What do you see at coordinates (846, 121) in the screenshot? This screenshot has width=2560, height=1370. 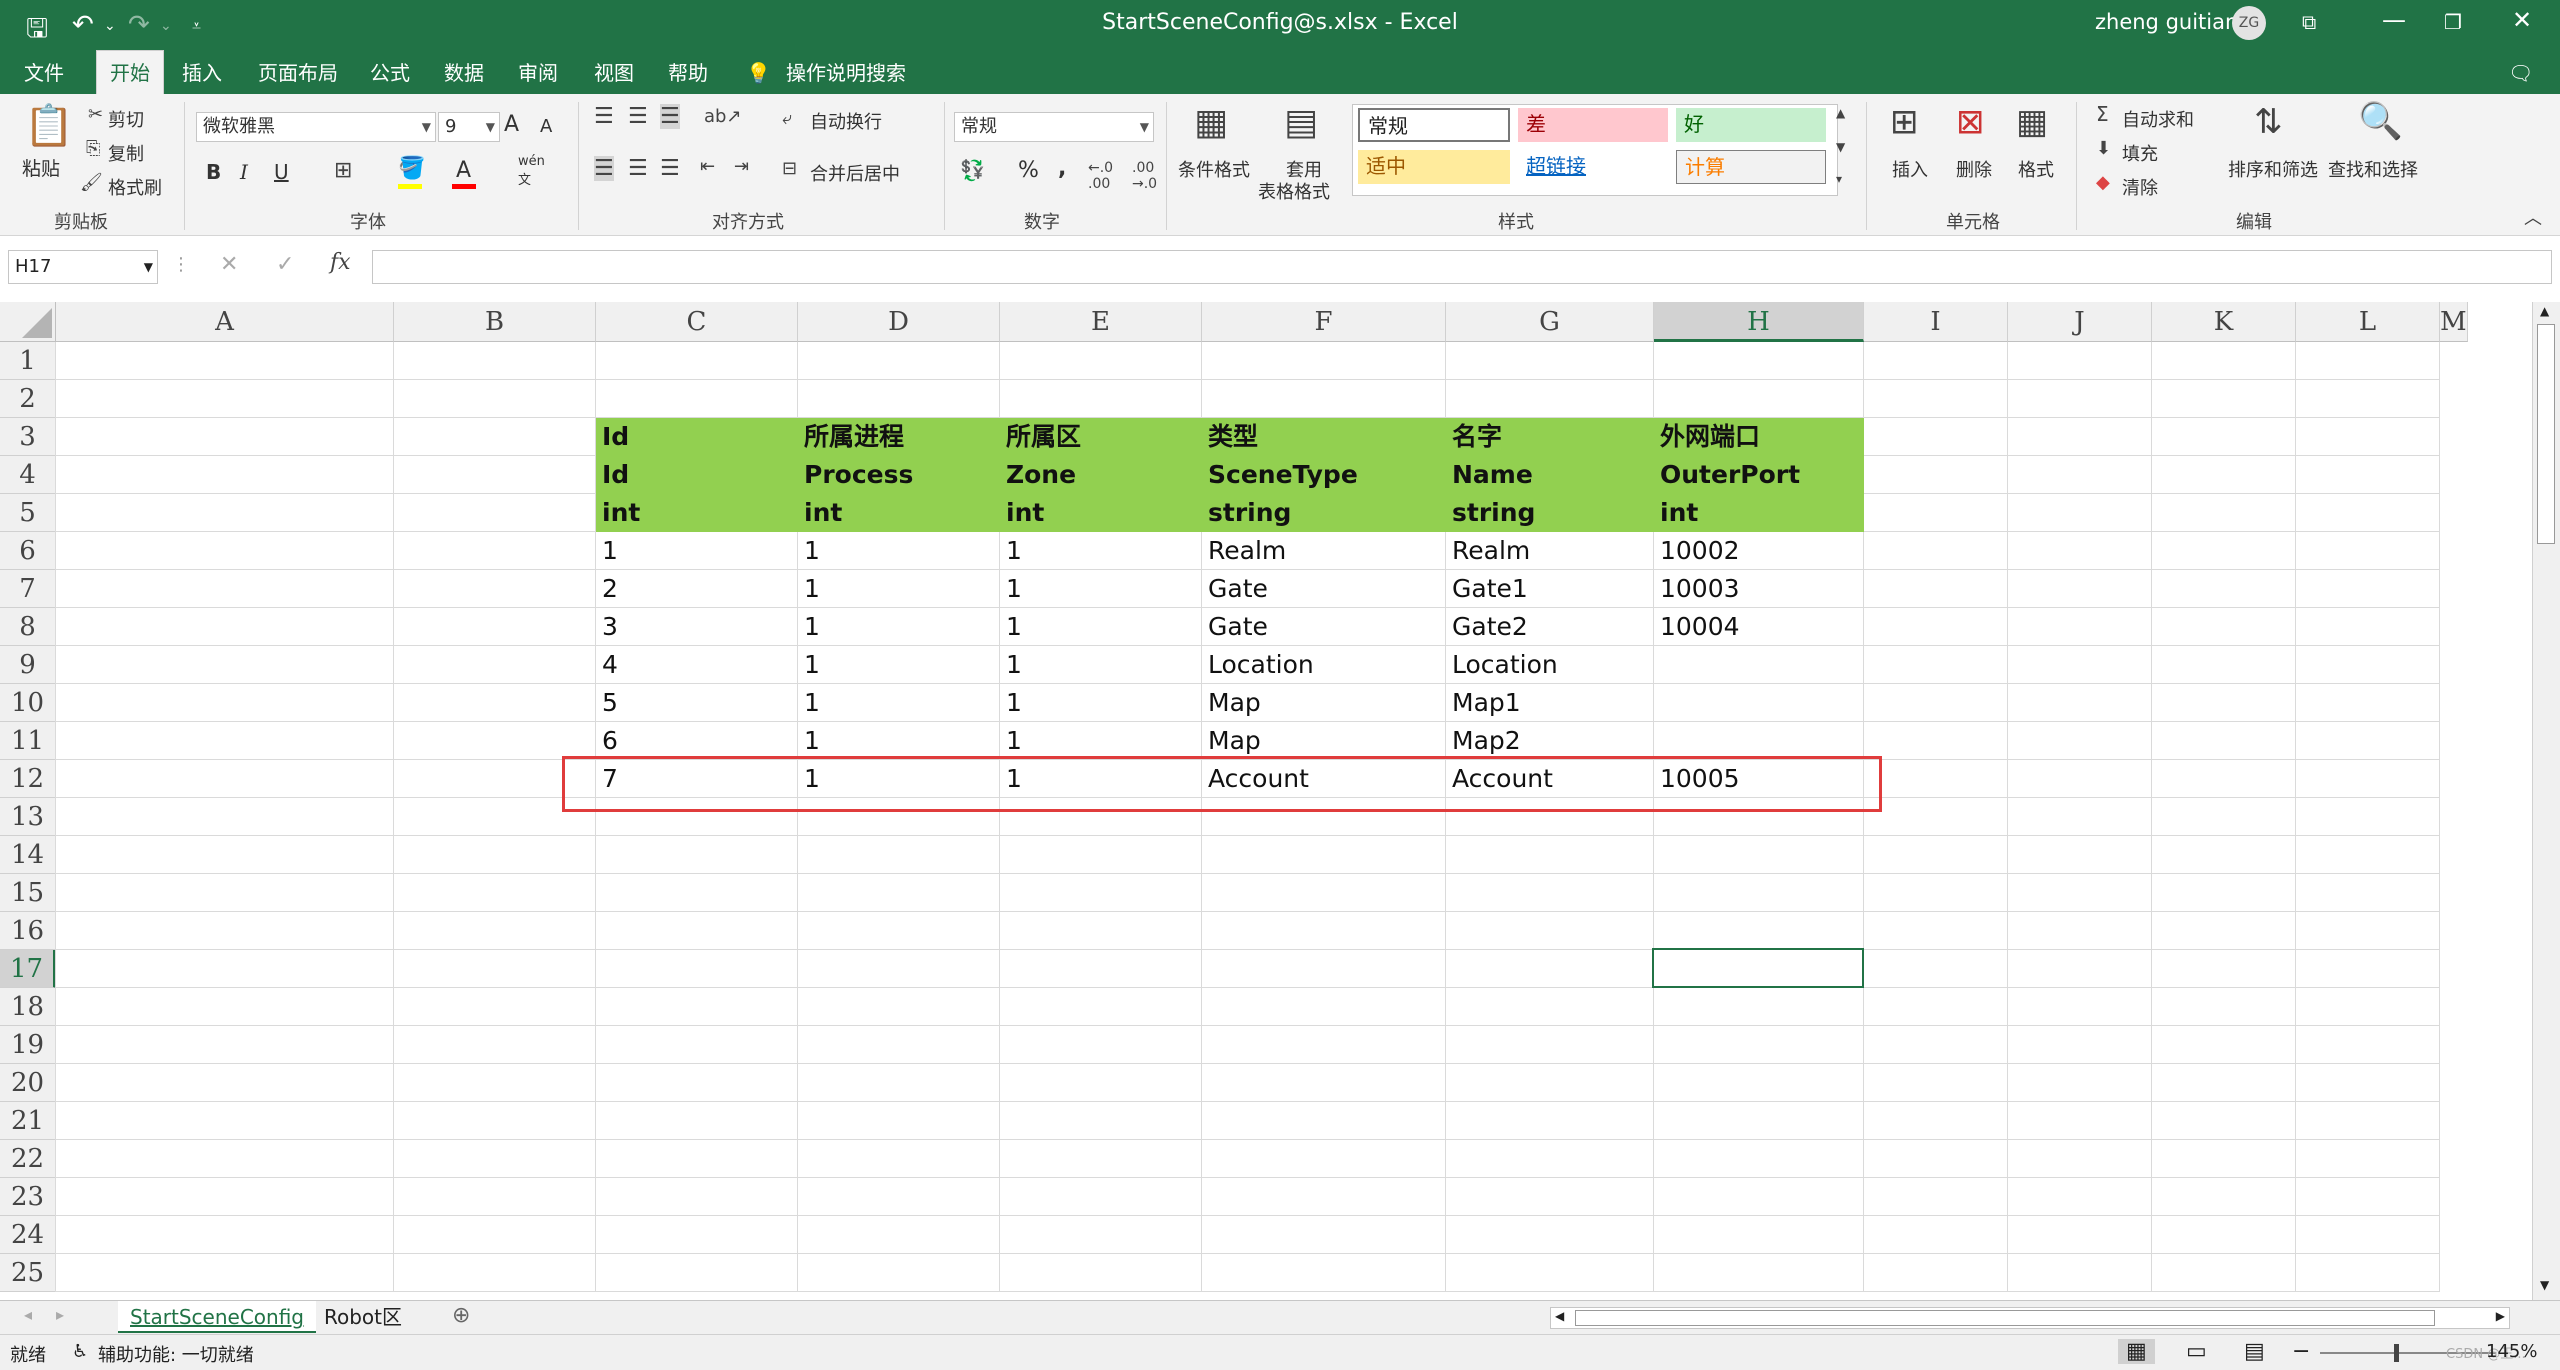 I see `wrap-text-button: 自动换行` at bounding box center [846, 121].